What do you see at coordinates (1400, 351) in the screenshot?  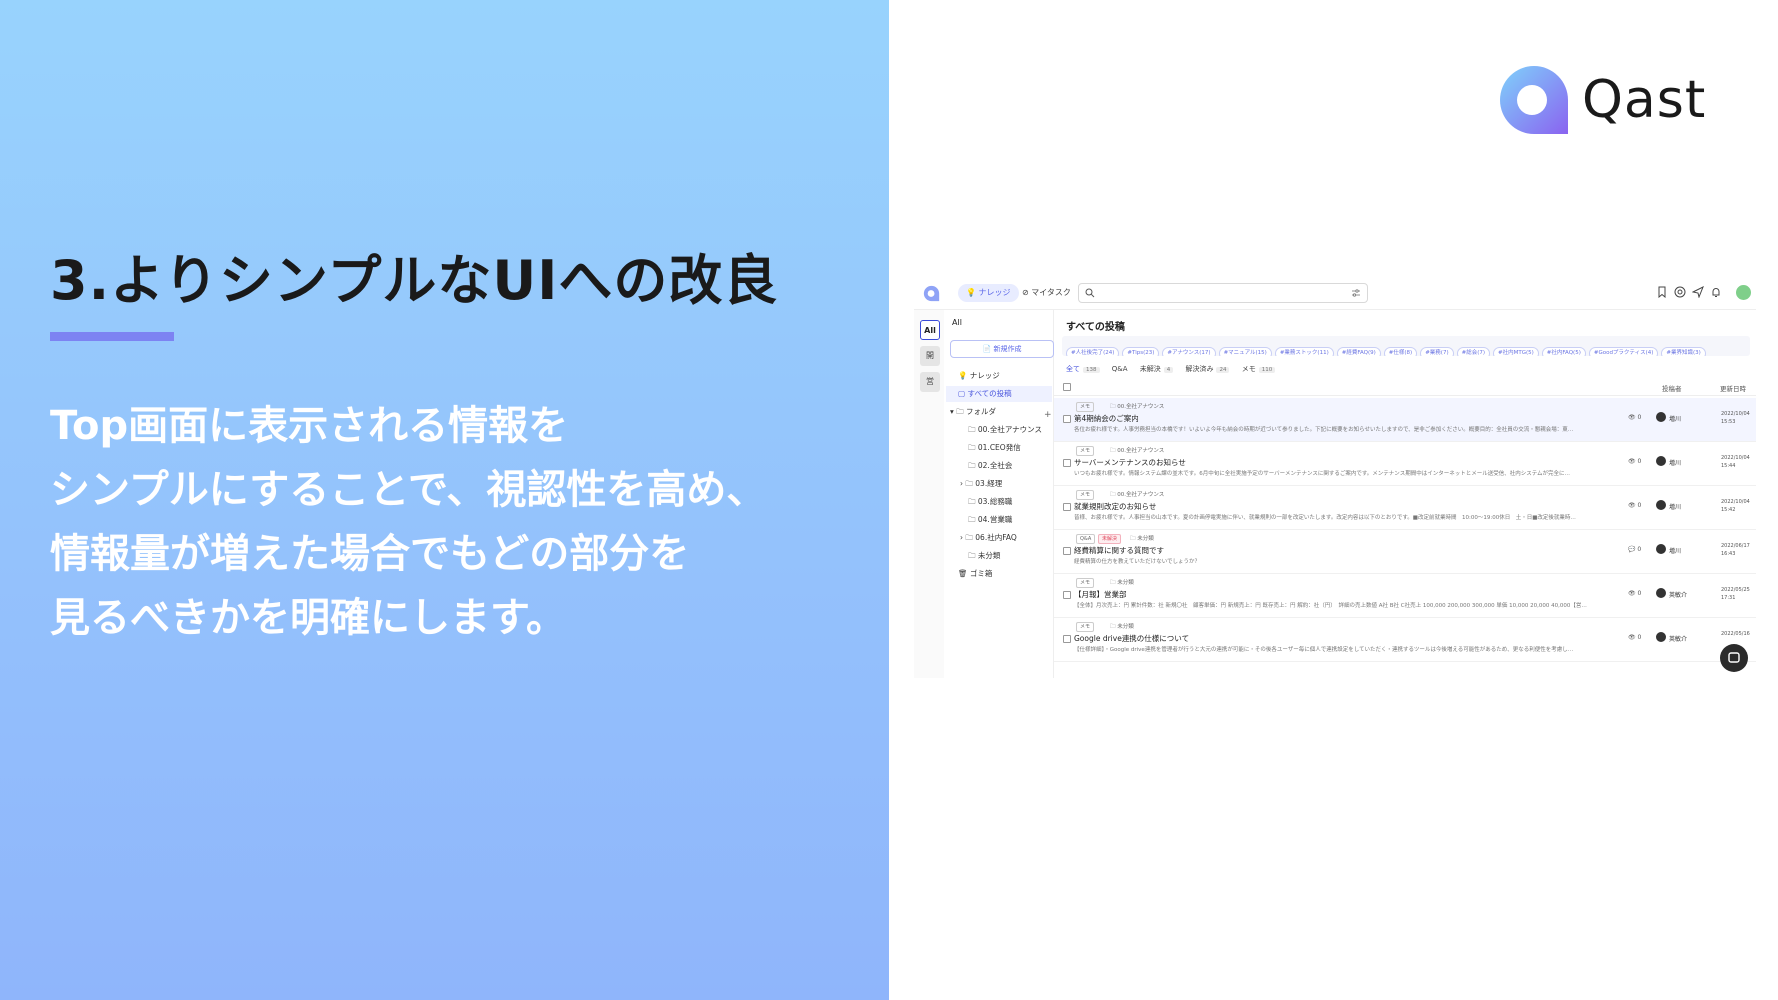 I see `tag-chip: #仕様(8)` at bounding box center [1400, 351].